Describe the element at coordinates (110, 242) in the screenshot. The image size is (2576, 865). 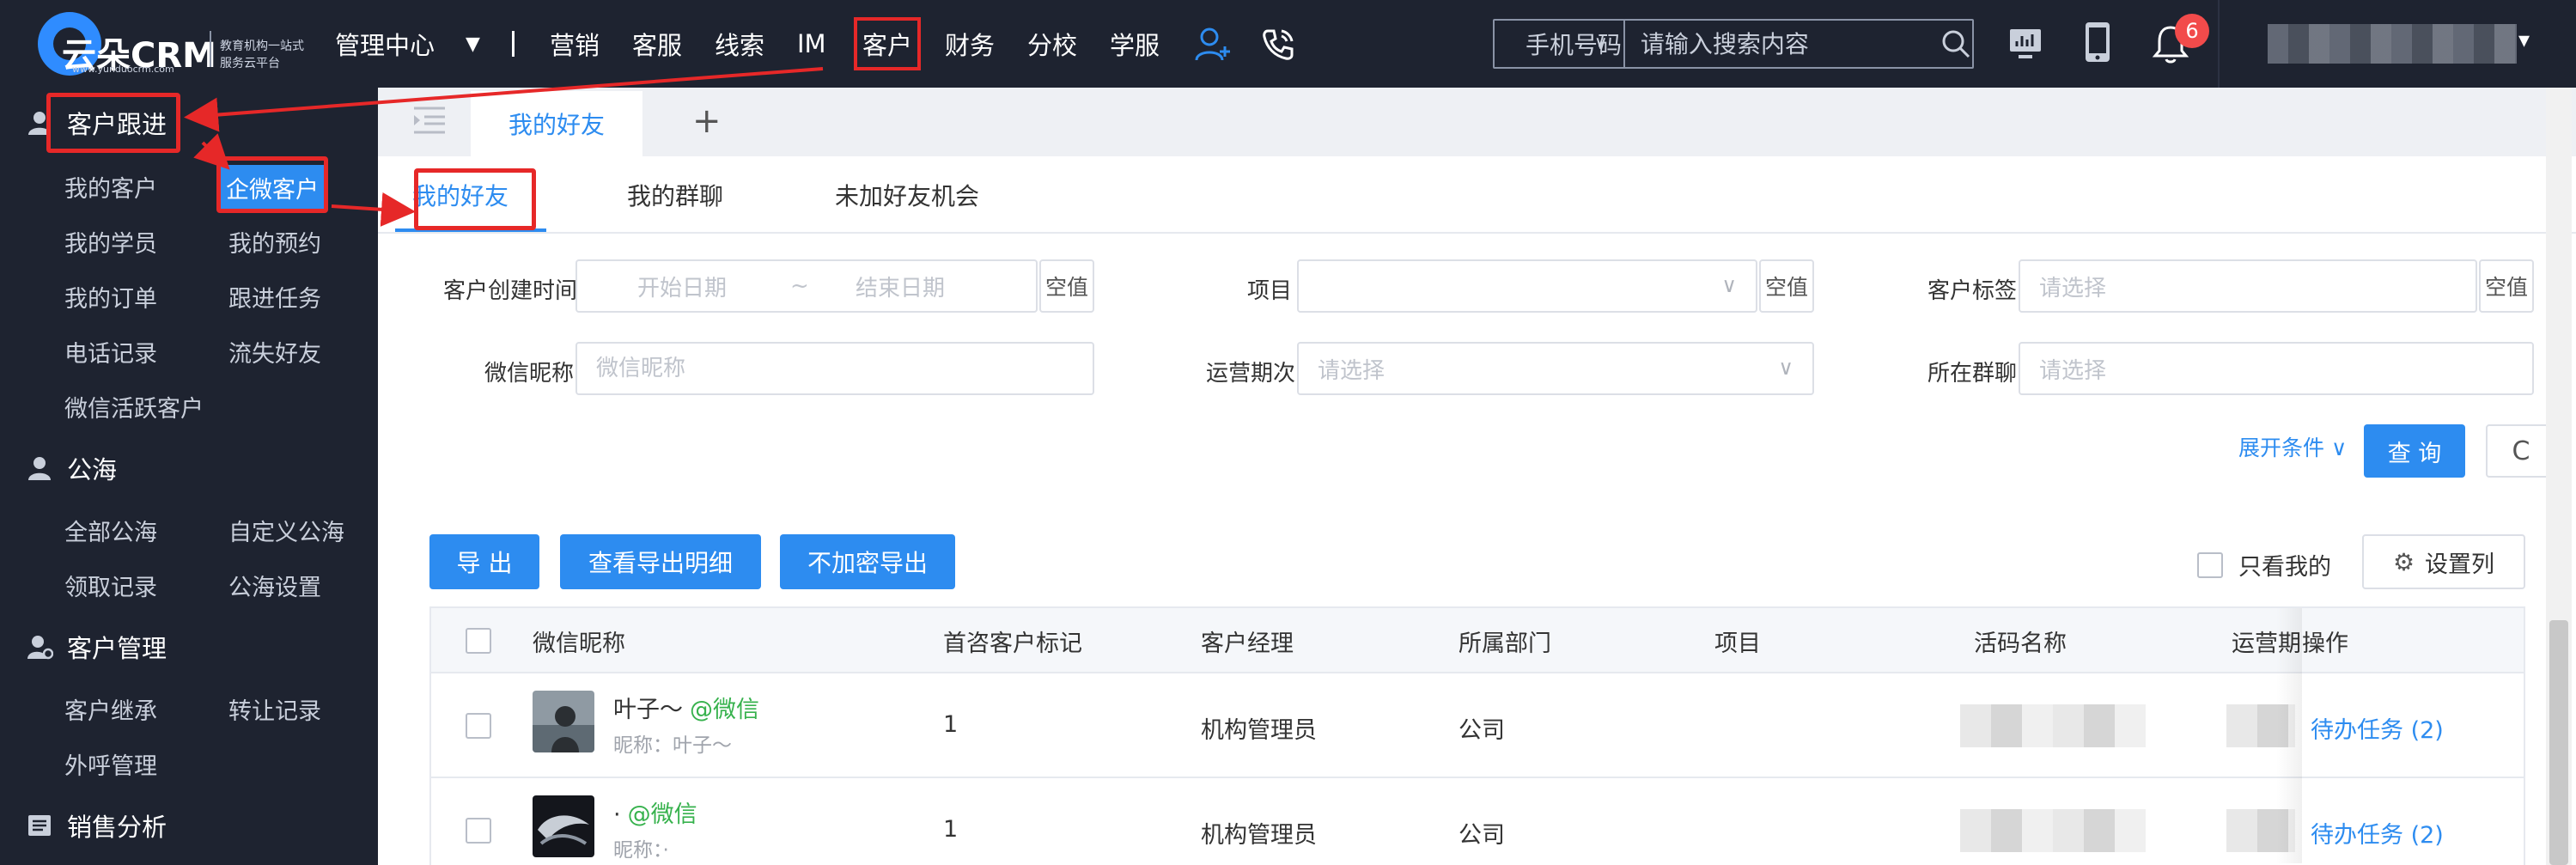
I see `sidebar-item-my-students: 我的学员` at that location.